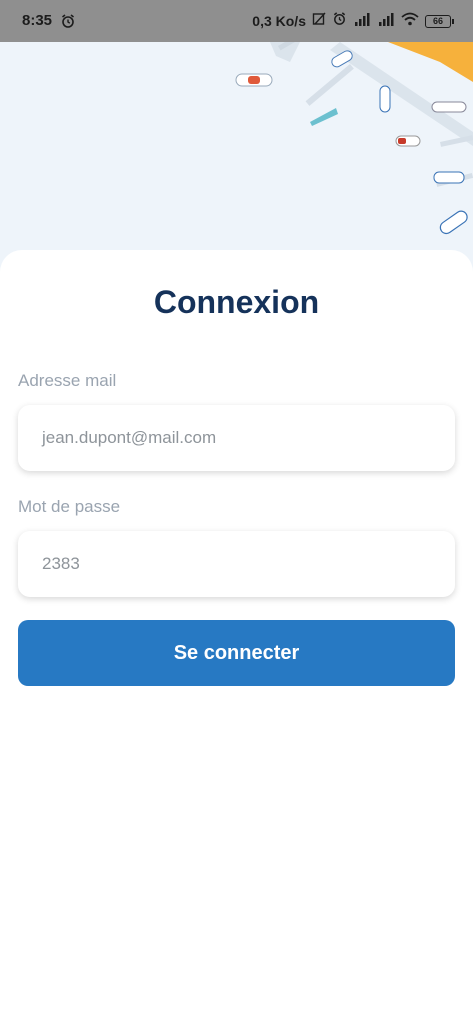 This screenshot has height=1024, width=473. Describe the element at coordinates (69, 506) in the screenshot. I see `password-label: Mot de passe` at that location.